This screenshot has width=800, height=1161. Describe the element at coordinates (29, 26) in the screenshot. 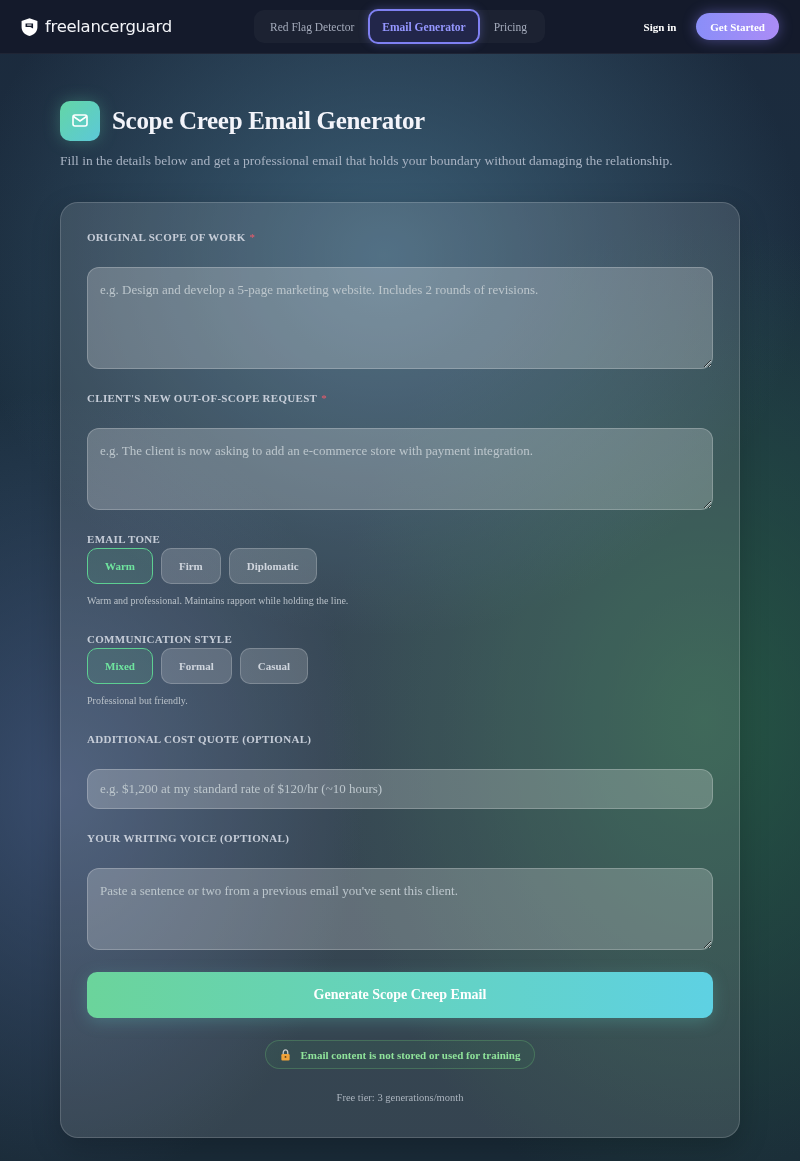

I see `shield-icon` at that location.